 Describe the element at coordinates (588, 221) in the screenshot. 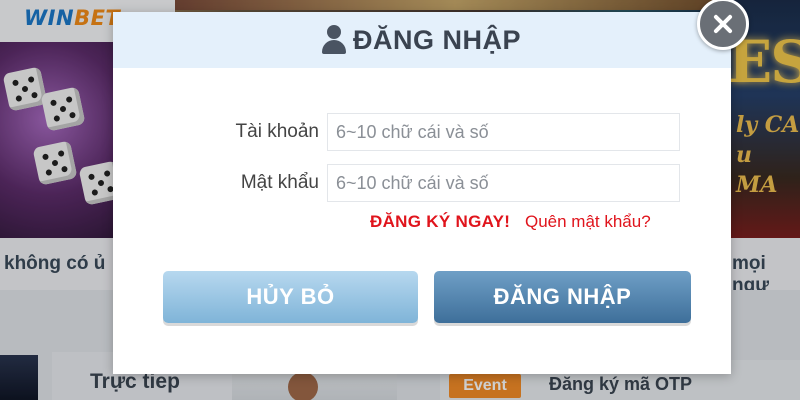

I see `forgot-password-link: Quên mật khẩu?` at that location.